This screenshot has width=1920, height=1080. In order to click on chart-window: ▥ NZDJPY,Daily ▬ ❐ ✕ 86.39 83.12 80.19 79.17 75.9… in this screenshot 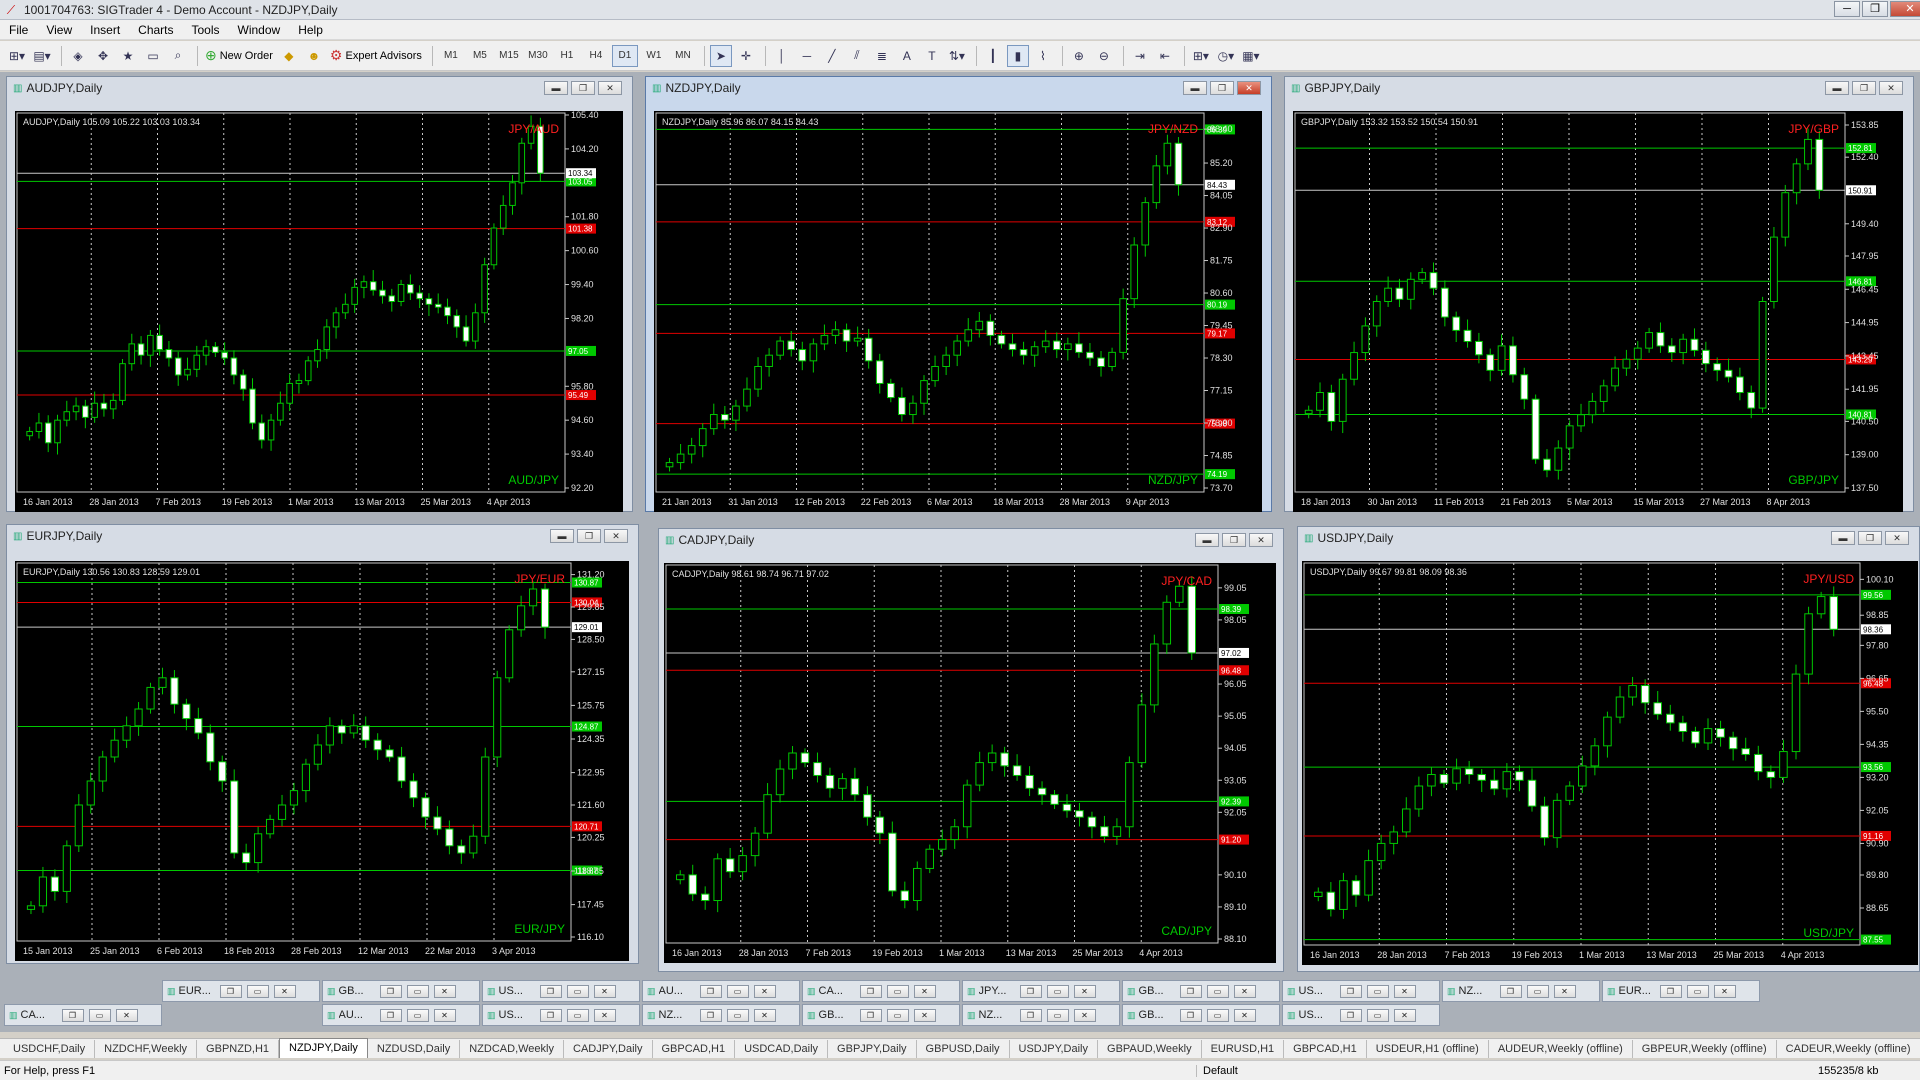, I will do `click(958, 294)`.